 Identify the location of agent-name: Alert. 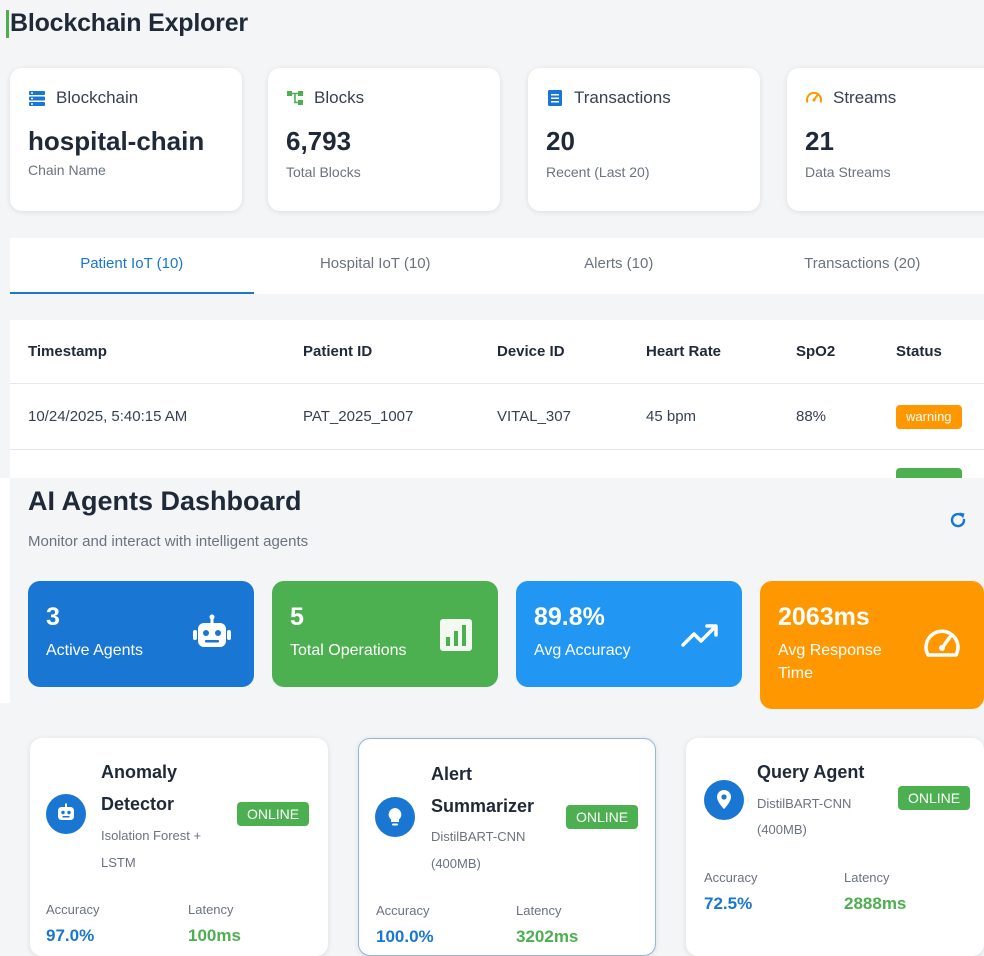
(452, 774).